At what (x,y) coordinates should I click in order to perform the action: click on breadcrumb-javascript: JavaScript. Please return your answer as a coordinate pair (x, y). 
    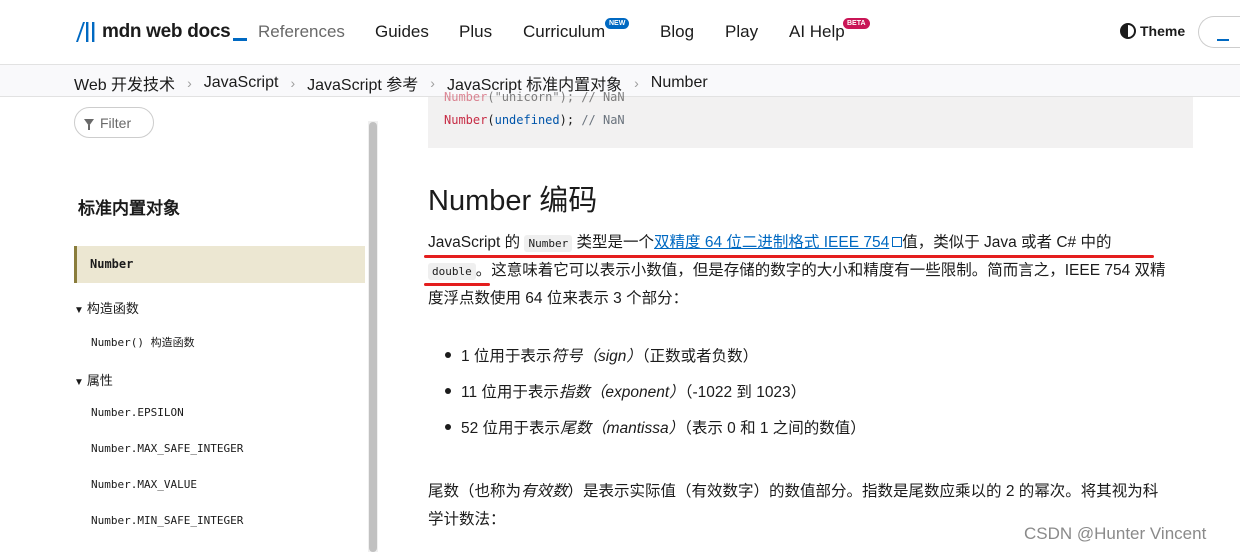
    Looking at the image, I should click on (241, 83).